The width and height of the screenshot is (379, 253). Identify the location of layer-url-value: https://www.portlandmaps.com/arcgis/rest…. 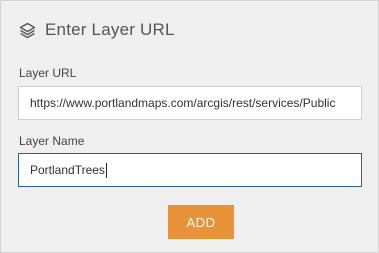
(183, 103).